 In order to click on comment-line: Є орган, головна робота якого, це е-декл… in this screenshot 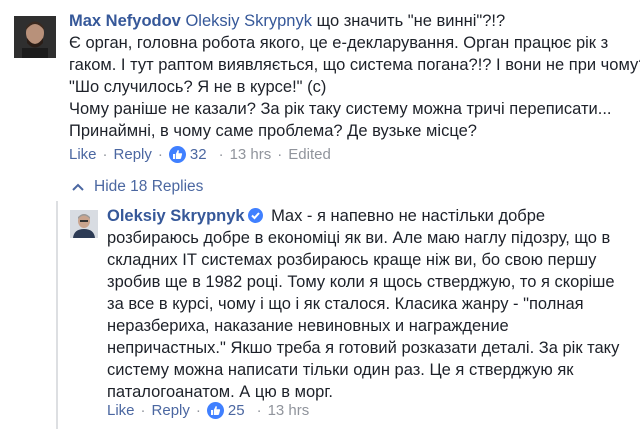, I will do `click(339, 43)`.